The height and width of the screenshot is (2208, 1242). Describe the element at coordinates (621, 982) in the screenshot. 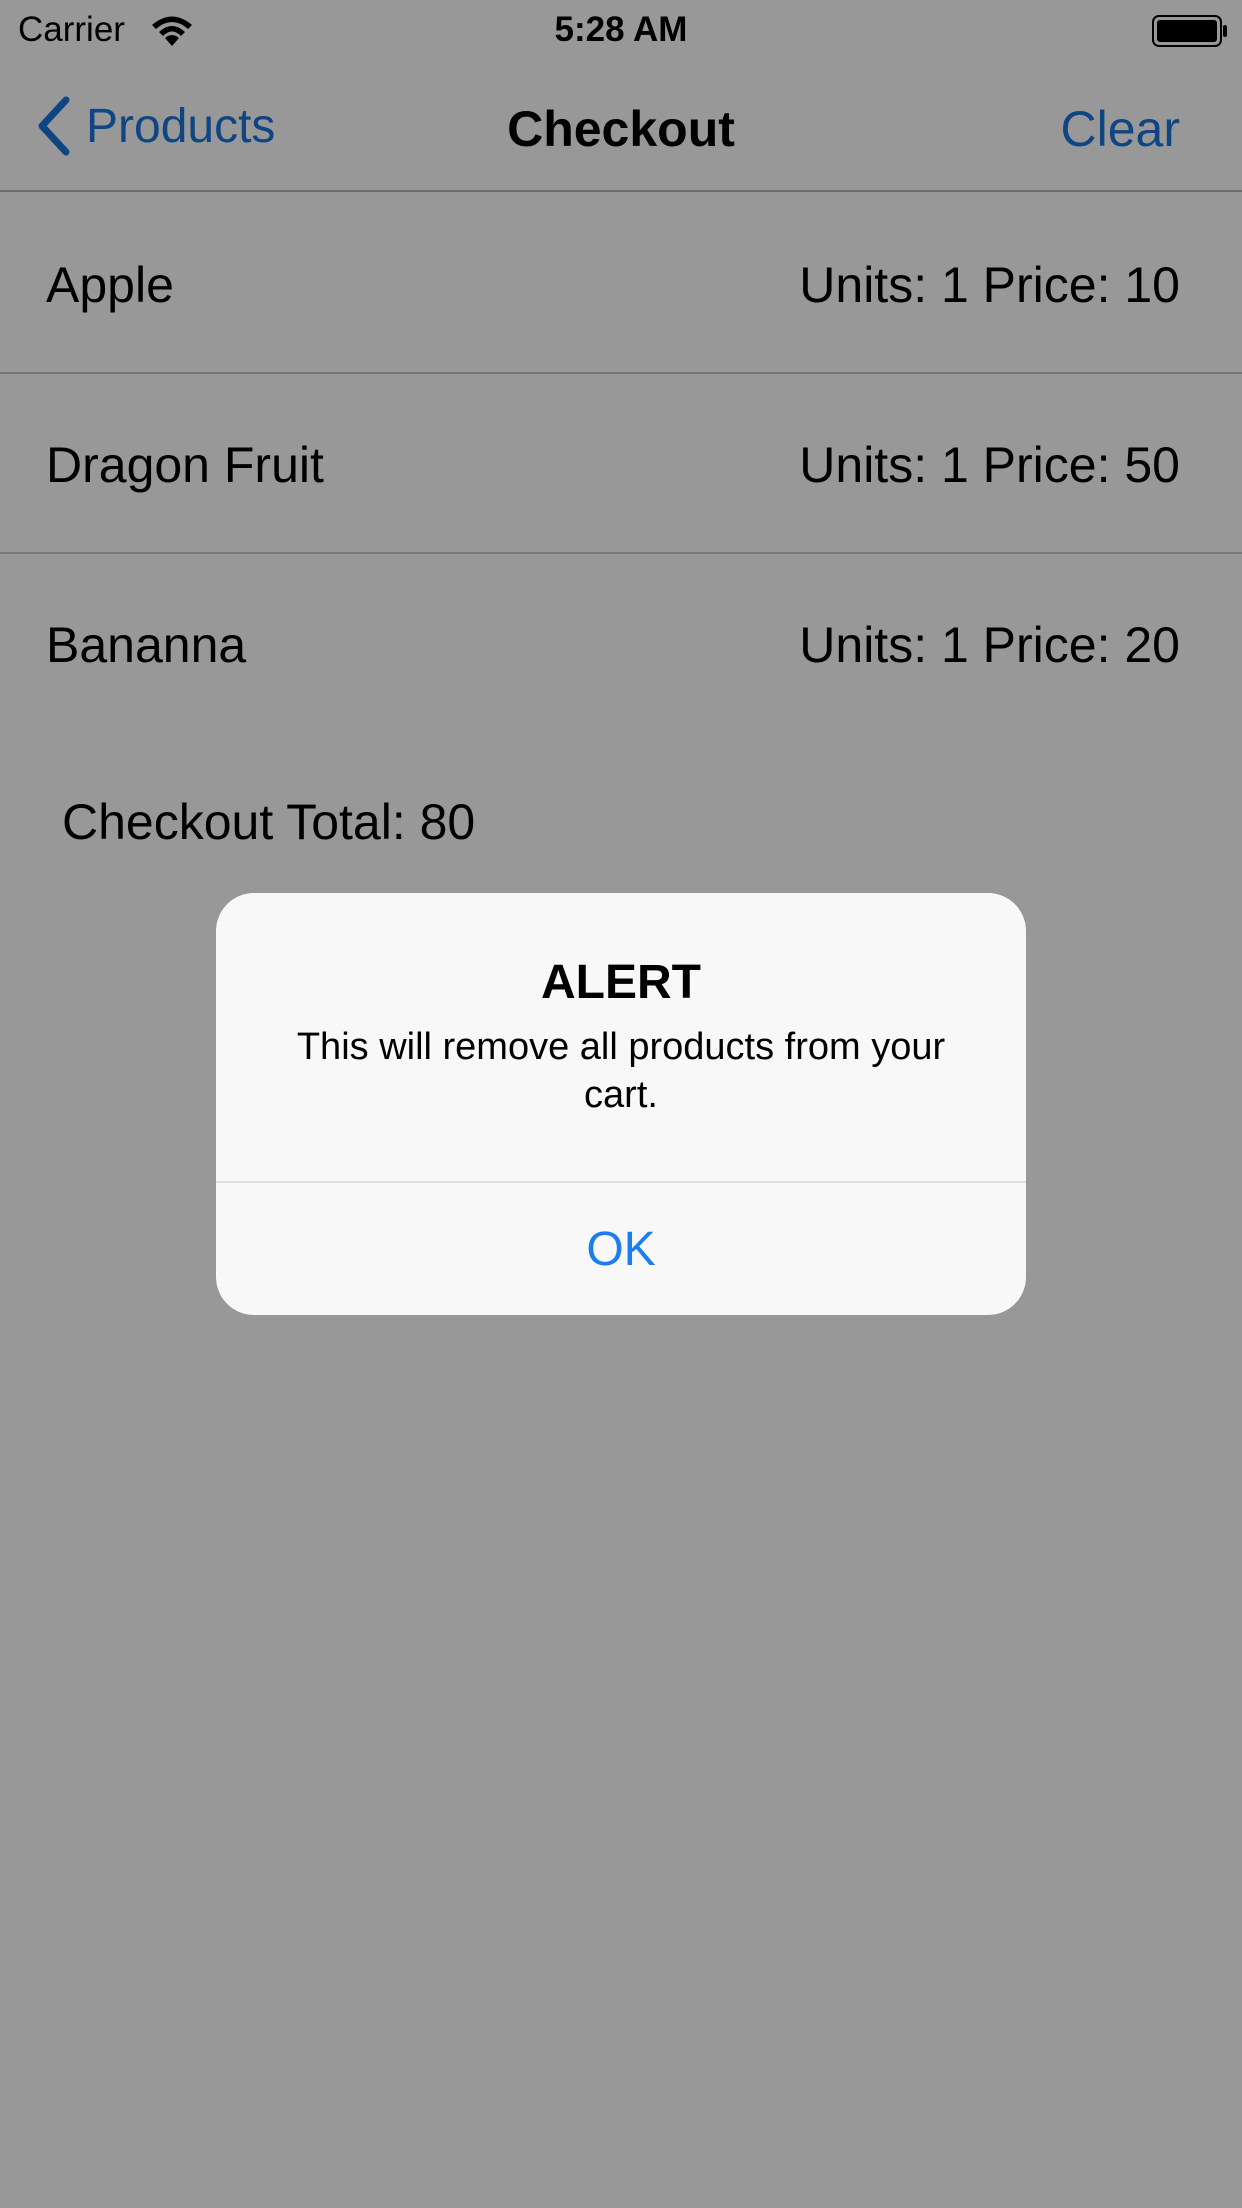

I see `alert-title: ALERT` at that location.